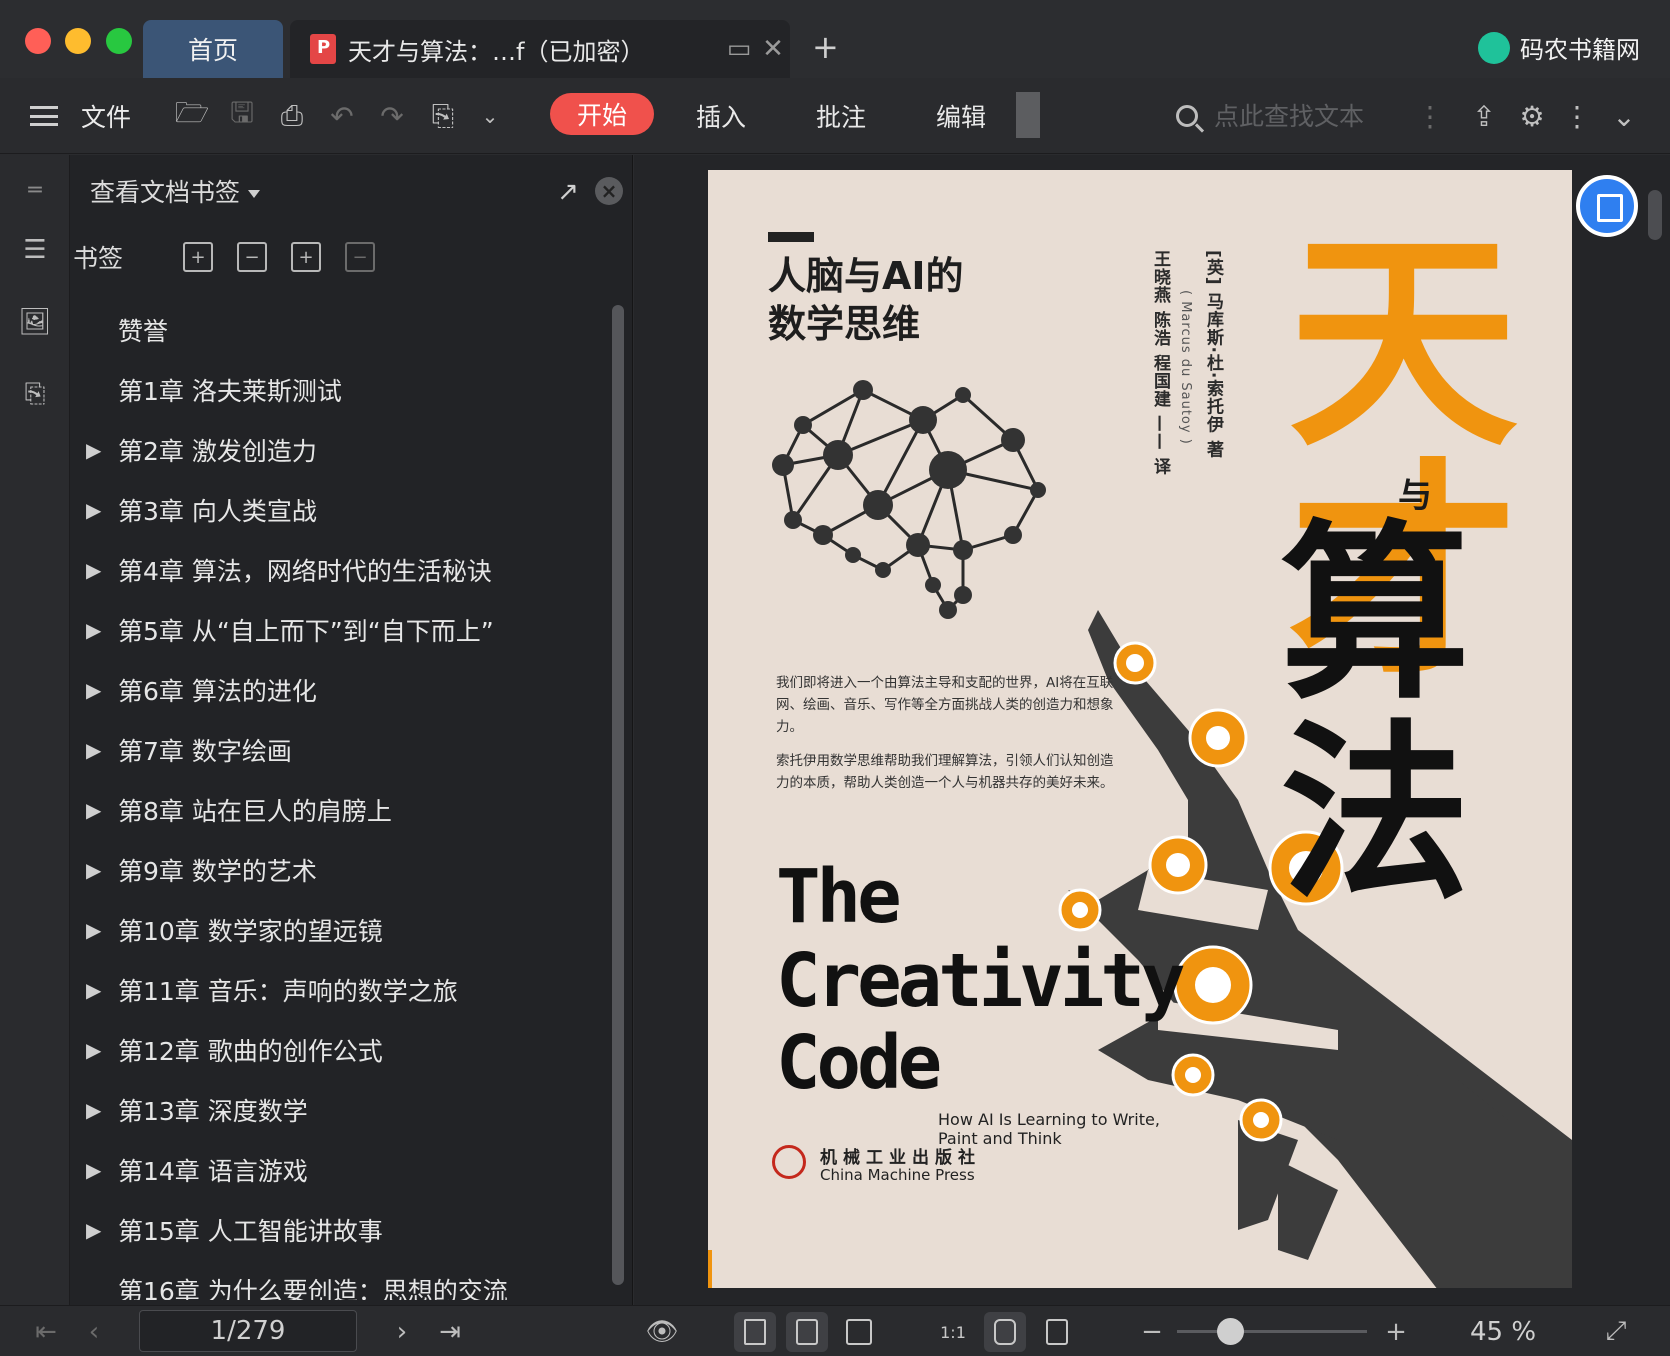 The image size is (1670, 1356). I want to click on print-button: ⎙, so click(292, 116).